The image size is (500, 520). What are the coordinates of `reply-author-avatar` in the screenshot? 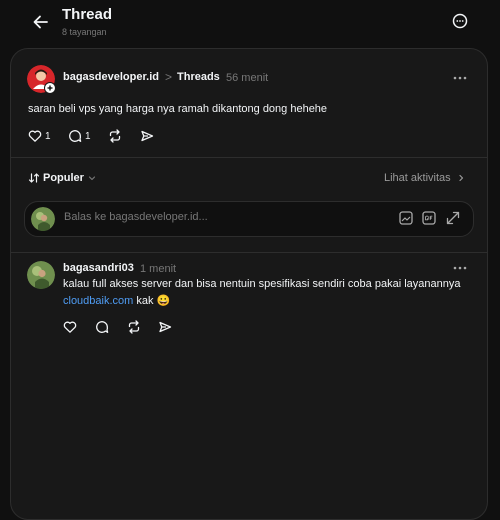 It's located at (41, 275).